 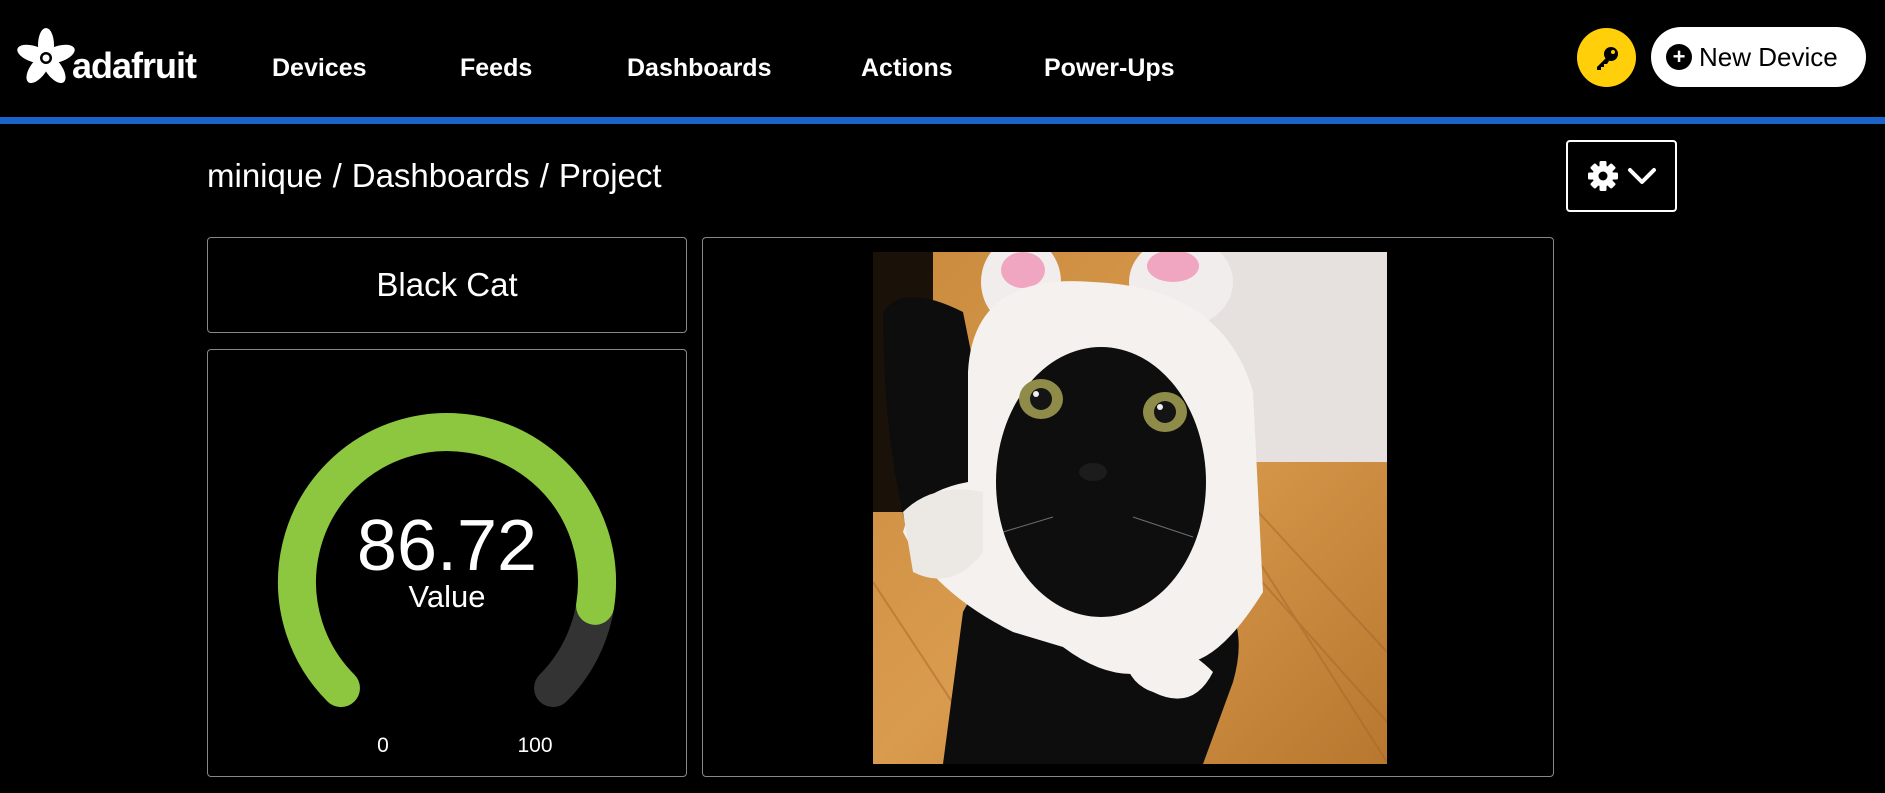 I want to click on key-icon, so click(x=1607, y=58).